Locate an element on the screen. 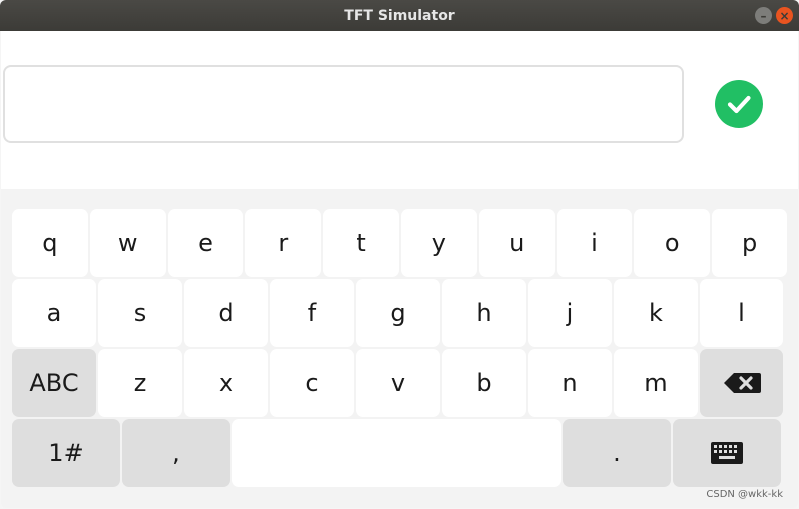  key-b: b is located at coordinates (484, 383).